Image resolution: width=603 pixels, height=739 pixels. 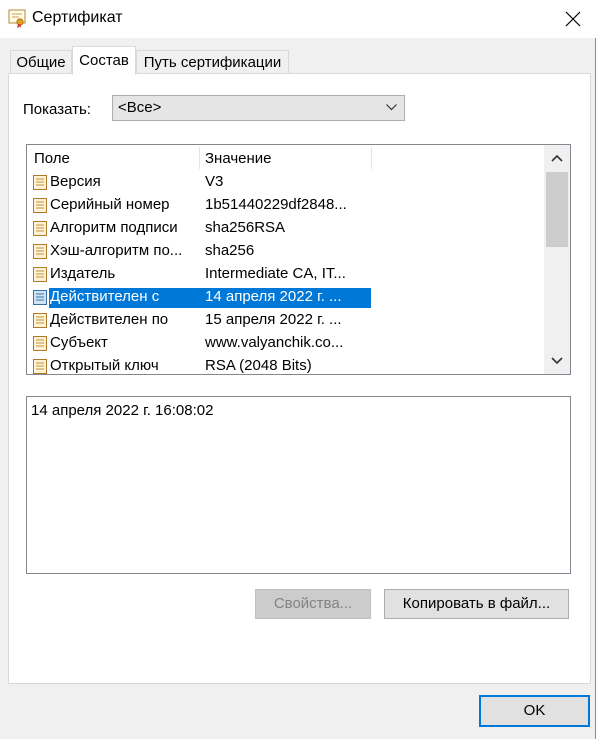 What do you see at coordinates (258, 365) in the screenshot?
I see `row-value: RSA (2048 Bits)` at bounding box center [258, 365].